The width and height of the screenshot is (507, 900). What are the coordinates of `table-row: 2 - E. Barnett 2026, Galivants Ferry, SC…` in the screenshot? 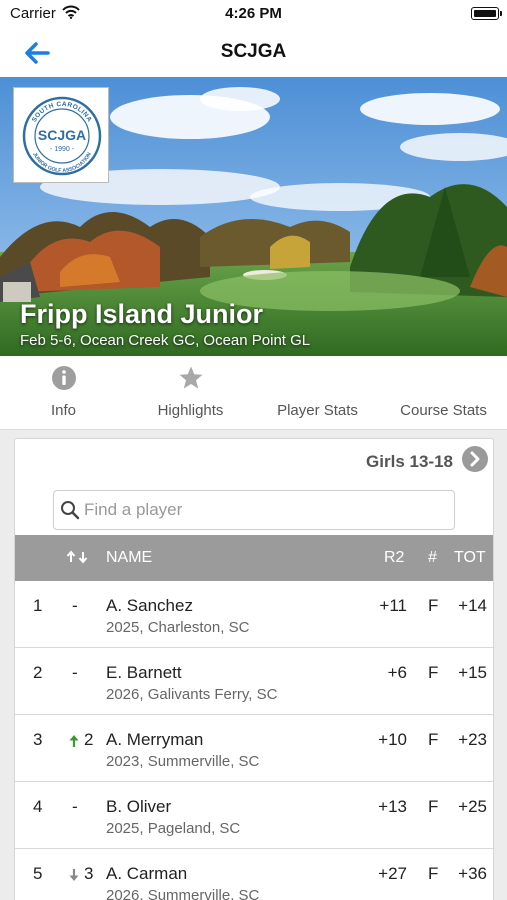 It's located at (254, 681).